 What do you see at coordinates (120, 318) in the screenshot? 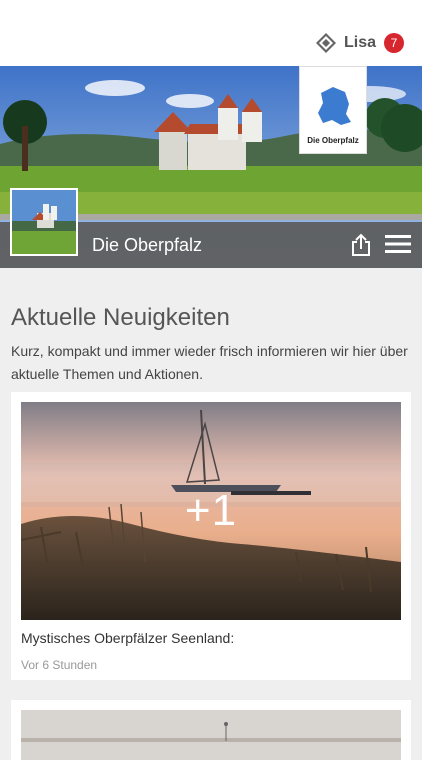
I see `section-title: Aktuelle Neuigkeiten` at bounding box center [120, 318].